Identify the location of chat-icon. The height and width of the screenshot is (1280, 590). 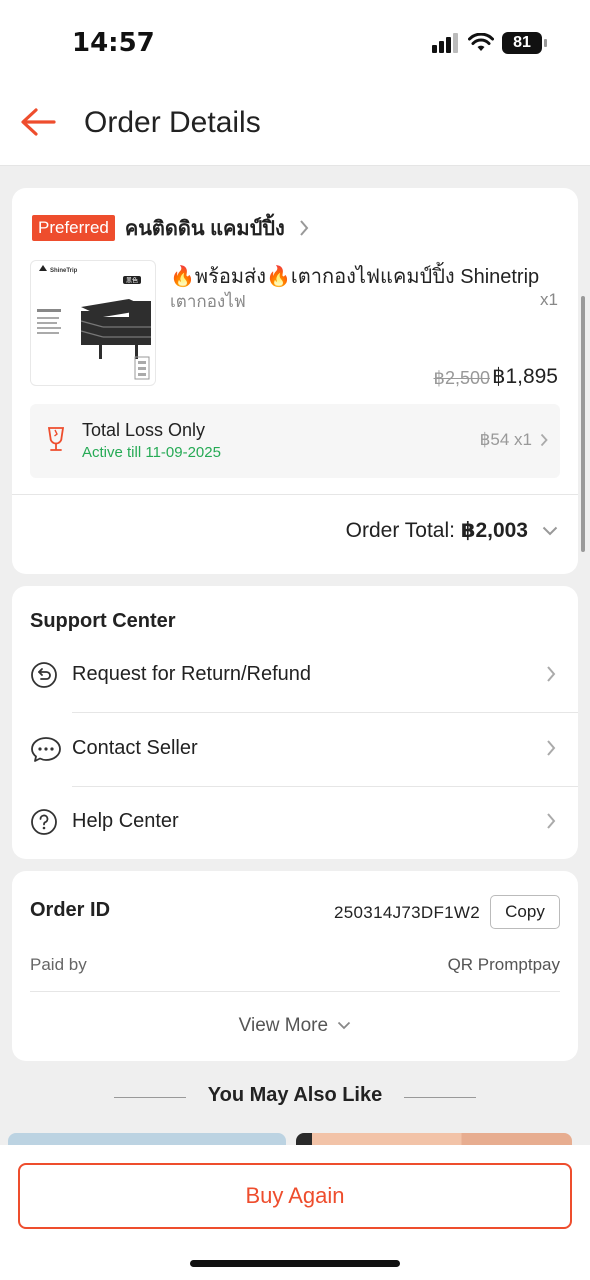
(46, 749).